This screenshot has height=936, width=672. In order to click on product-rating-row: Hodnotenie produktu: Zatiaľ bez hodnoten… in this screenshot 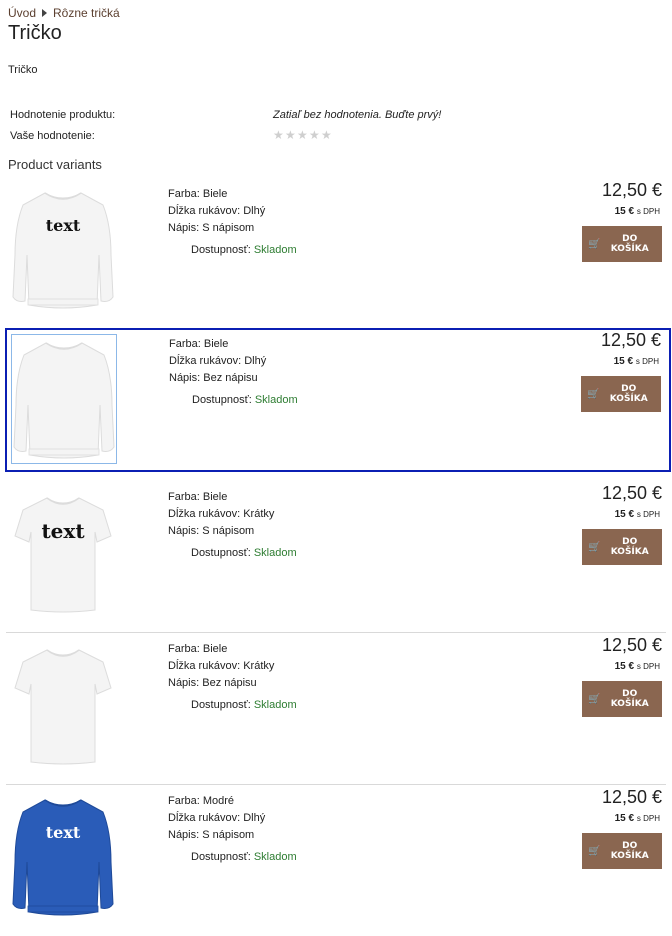, I will do `click(310, 114)`.